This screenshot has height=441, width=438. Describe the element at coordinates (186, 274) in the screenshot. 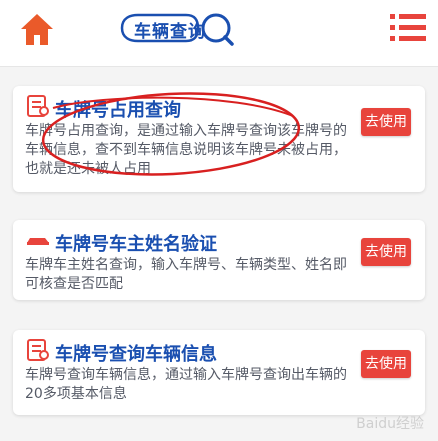

I see `card-description: 车牌车主姓名查询，输入车牌号、车辆类型、姓名即可核查是否匹配` at that location.